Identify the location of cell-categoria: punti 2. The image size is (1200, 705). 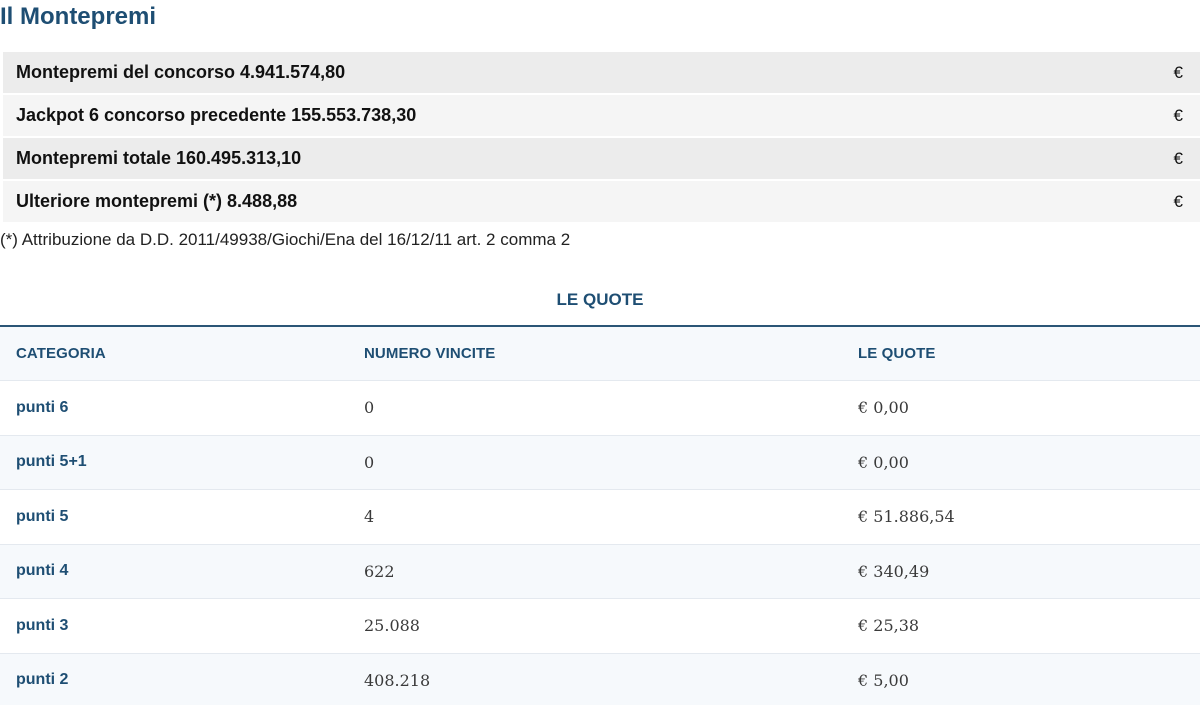
(42, 680).